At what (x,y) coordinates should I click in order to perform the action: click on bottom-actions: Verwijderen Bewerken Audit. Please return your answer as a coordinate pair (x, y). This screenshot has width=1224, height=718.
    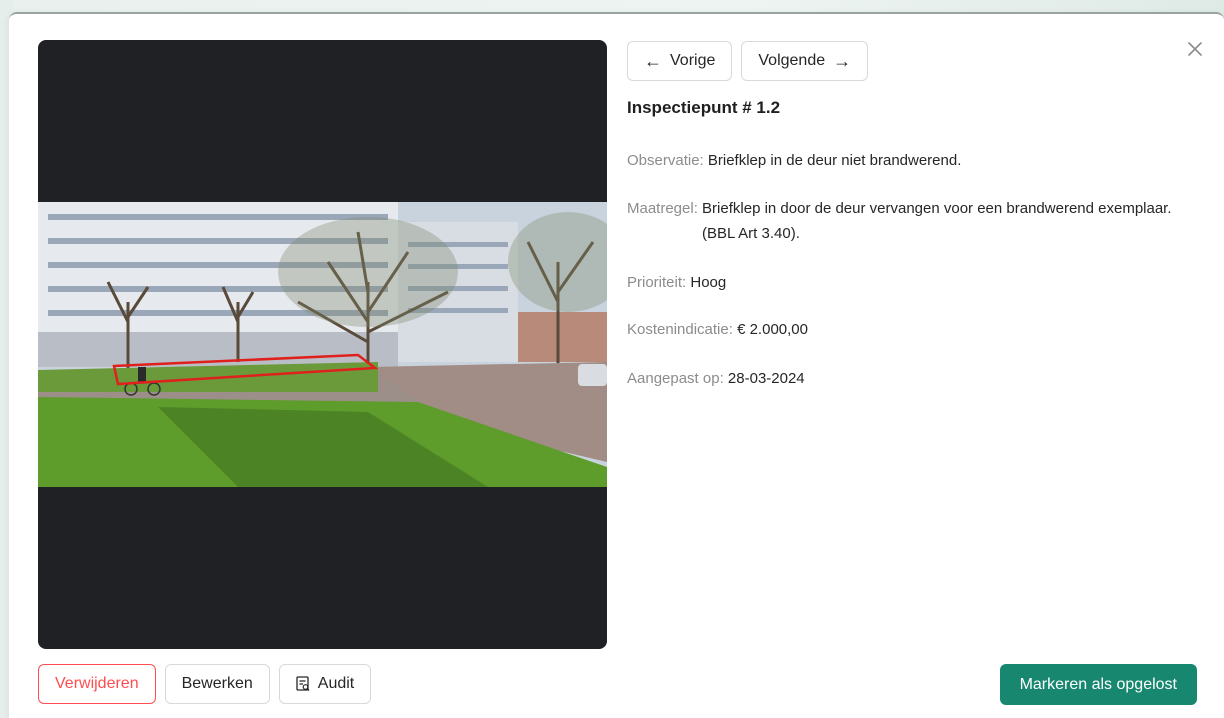
    Looking at the image, I should click on (205, 684).